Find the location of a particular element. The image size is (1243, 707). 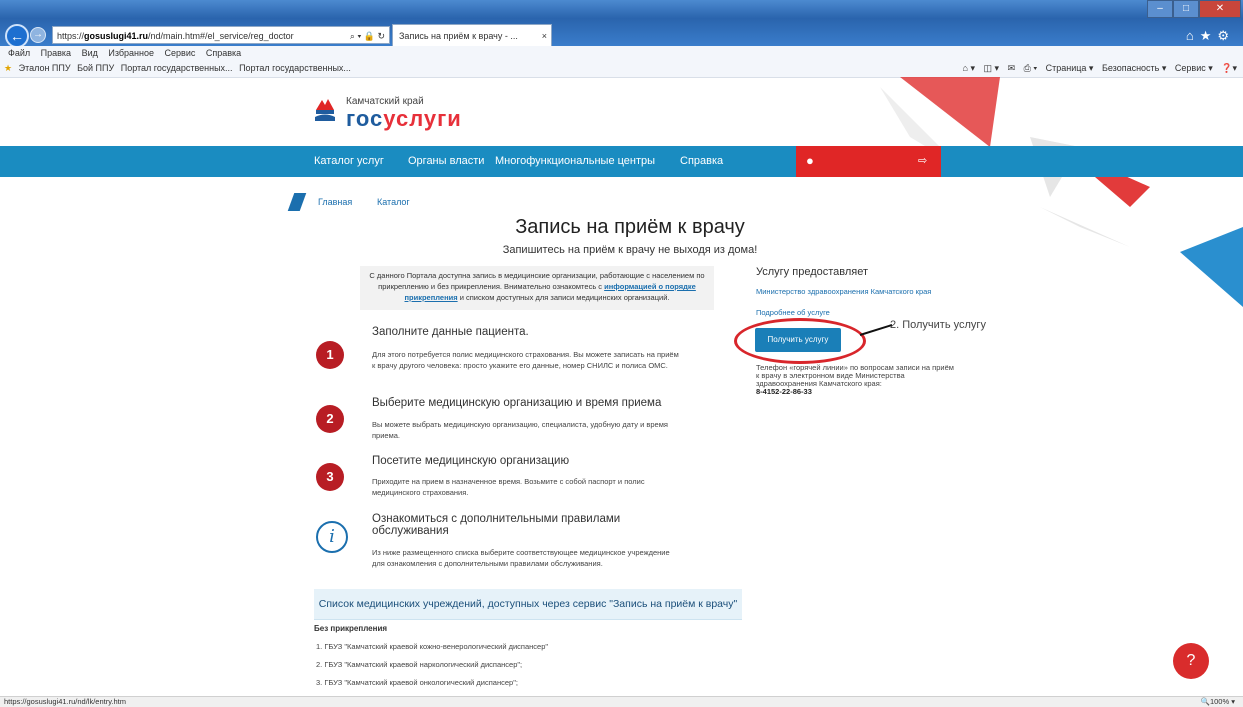

provider-title: Услугу предоставляет is located at coordinates (812, 272).